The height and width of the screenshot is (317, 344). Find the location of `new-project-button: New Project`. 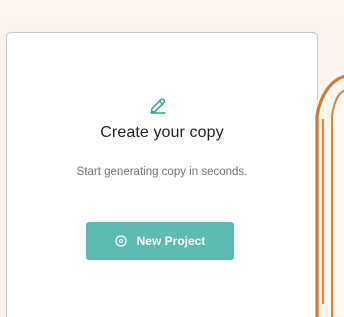

new-project-button: New Project is located at coordinates (160, 241).